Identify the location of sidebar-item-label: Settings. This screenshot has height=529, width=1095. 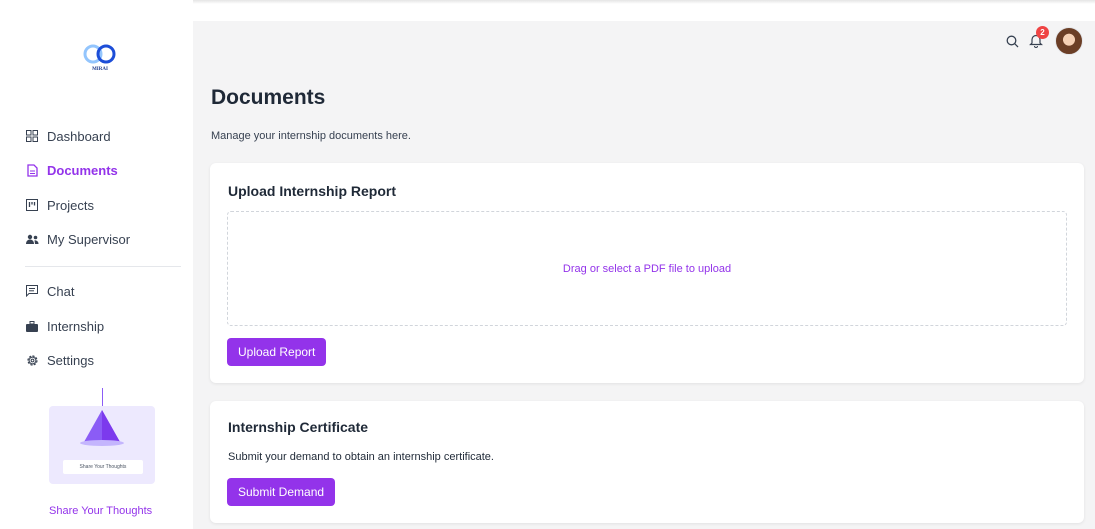
(70, 360).